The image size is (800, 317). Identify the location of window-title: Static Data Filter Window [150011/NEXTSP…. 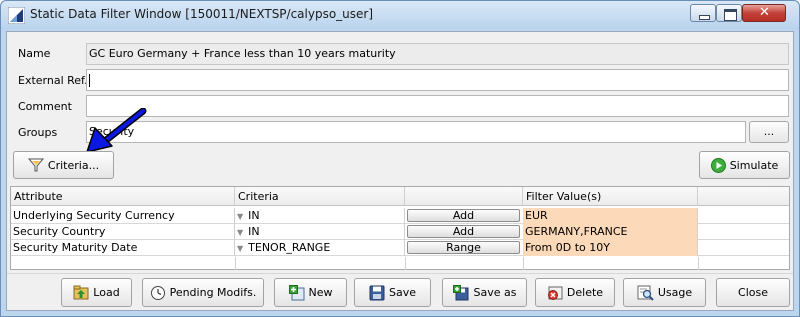
(202, 14).